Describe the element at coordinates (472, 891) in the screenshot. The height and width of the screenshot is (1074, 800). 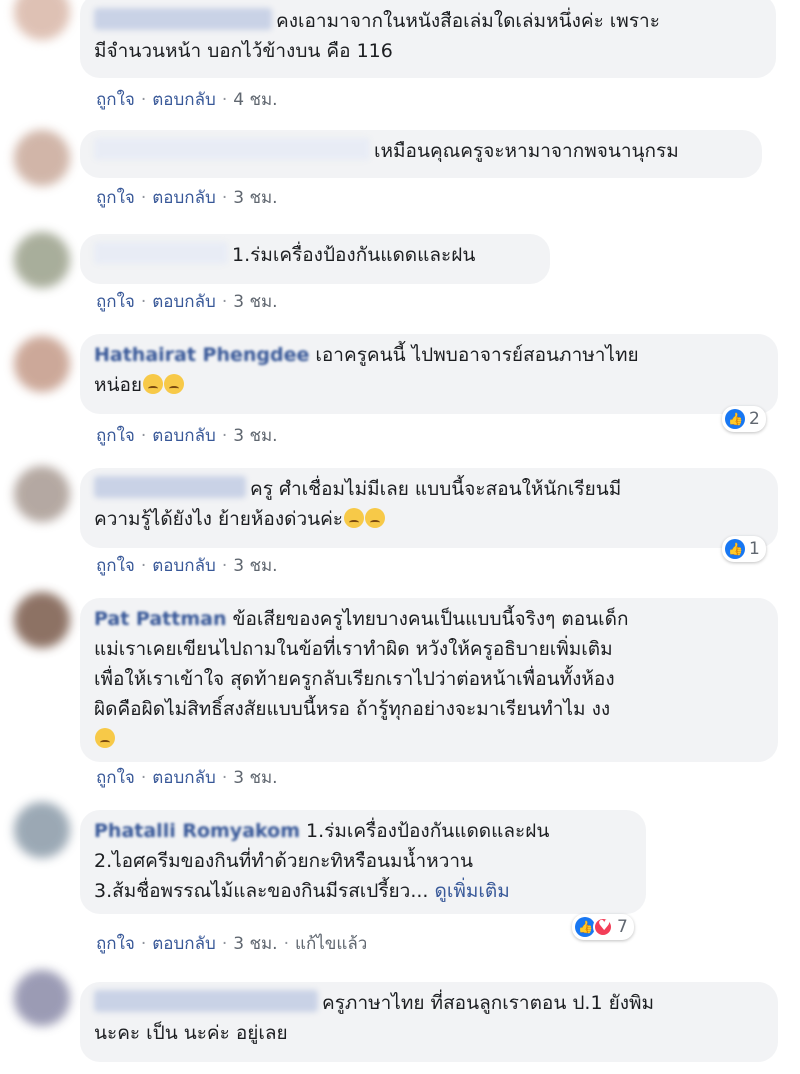
I see `see-more-link: ดูเพิ่มเติม` at that location.